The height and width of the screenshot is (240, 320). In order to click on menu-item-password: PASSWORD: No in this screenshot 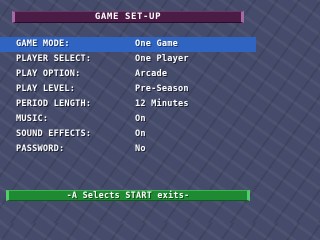, I will do `click(128, 149)`.